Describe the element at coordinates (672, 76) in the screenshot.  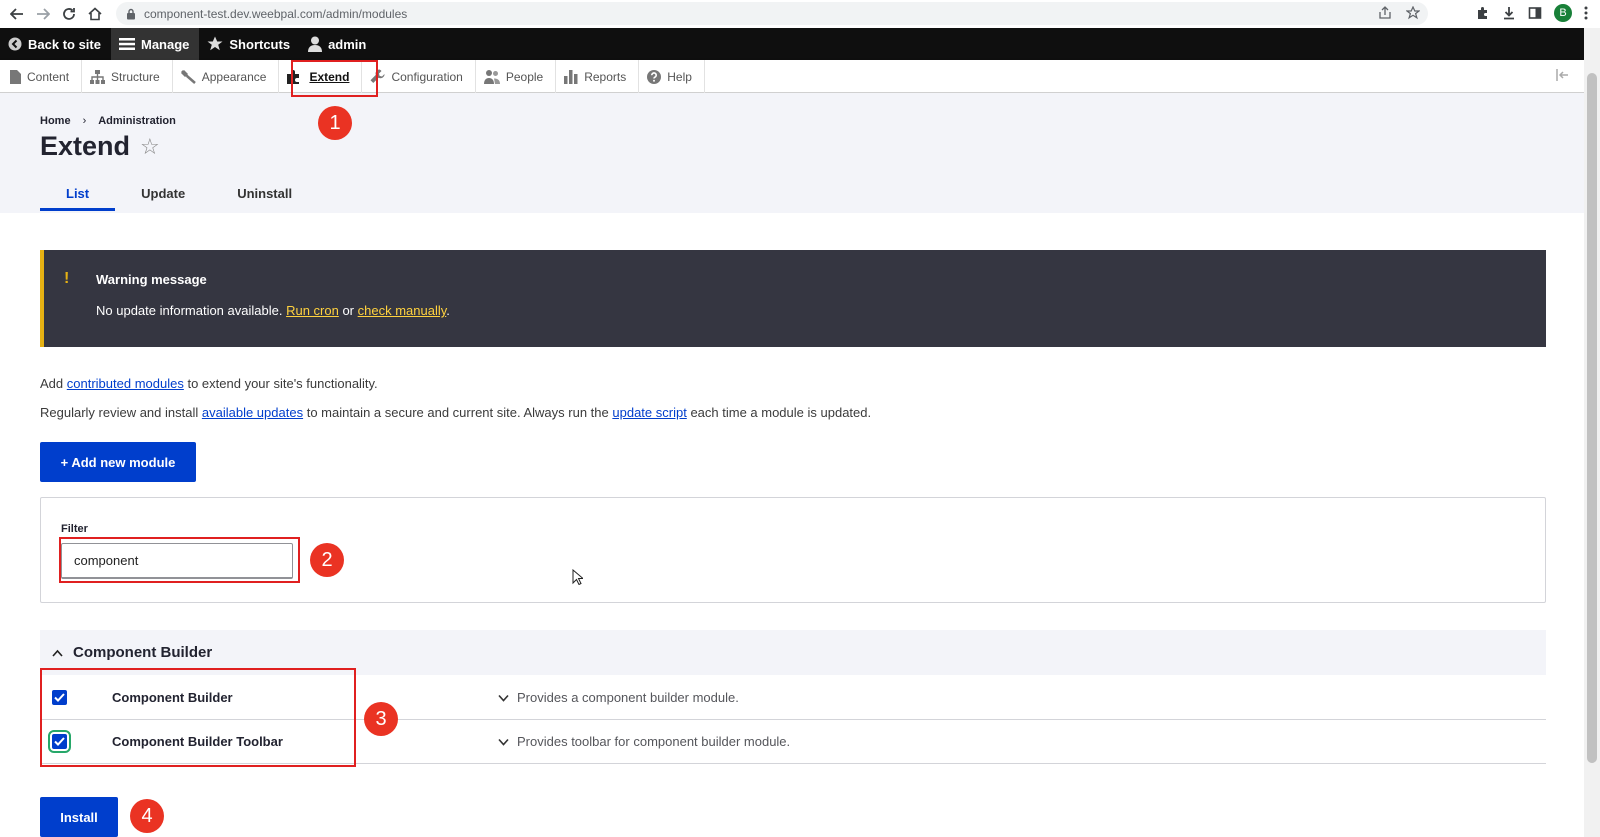
I see `tray-item-help: Help` at that location.